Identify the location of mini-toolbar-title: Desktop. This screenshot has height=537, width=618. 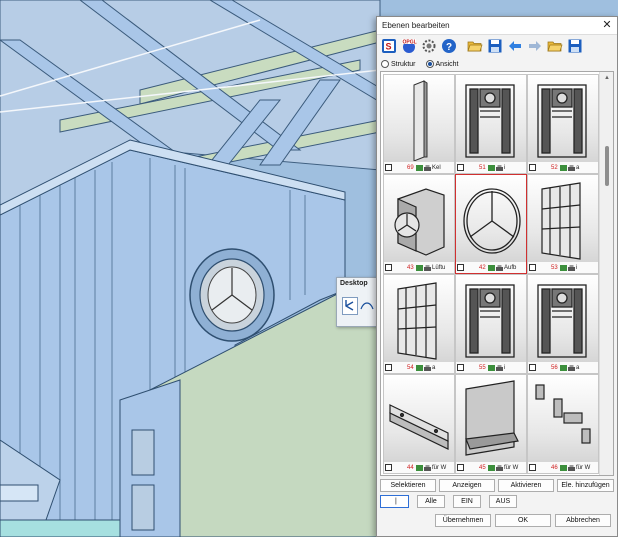
(354, 283).